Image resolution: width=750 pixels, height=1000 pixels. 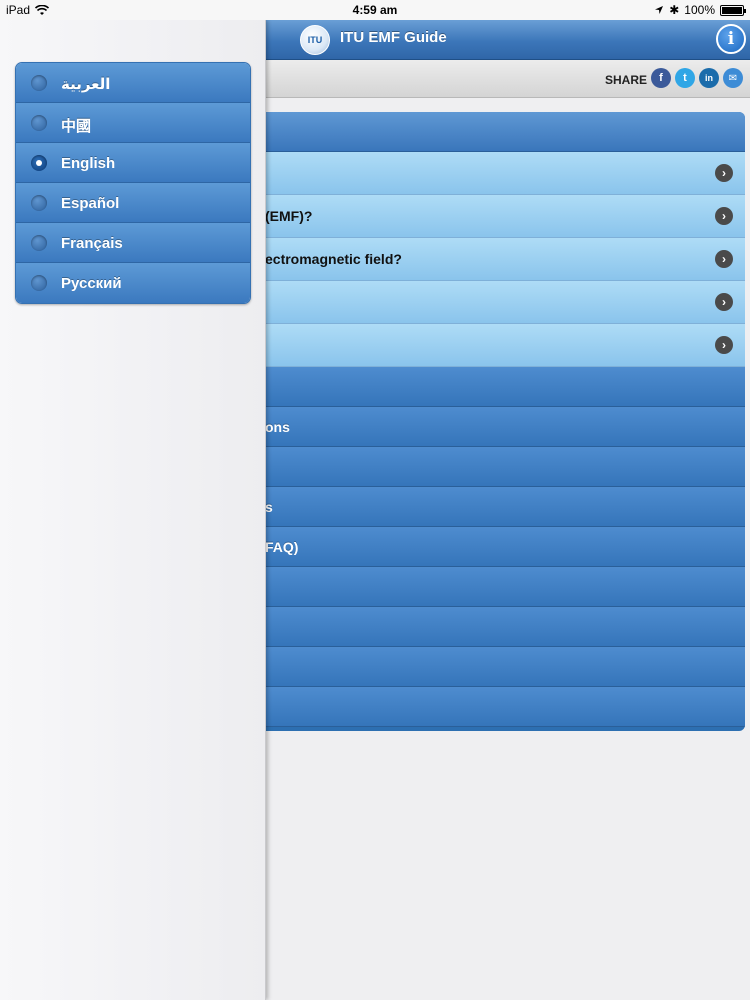 I want to click on radio-button-selected, so click(x=39, y=163).